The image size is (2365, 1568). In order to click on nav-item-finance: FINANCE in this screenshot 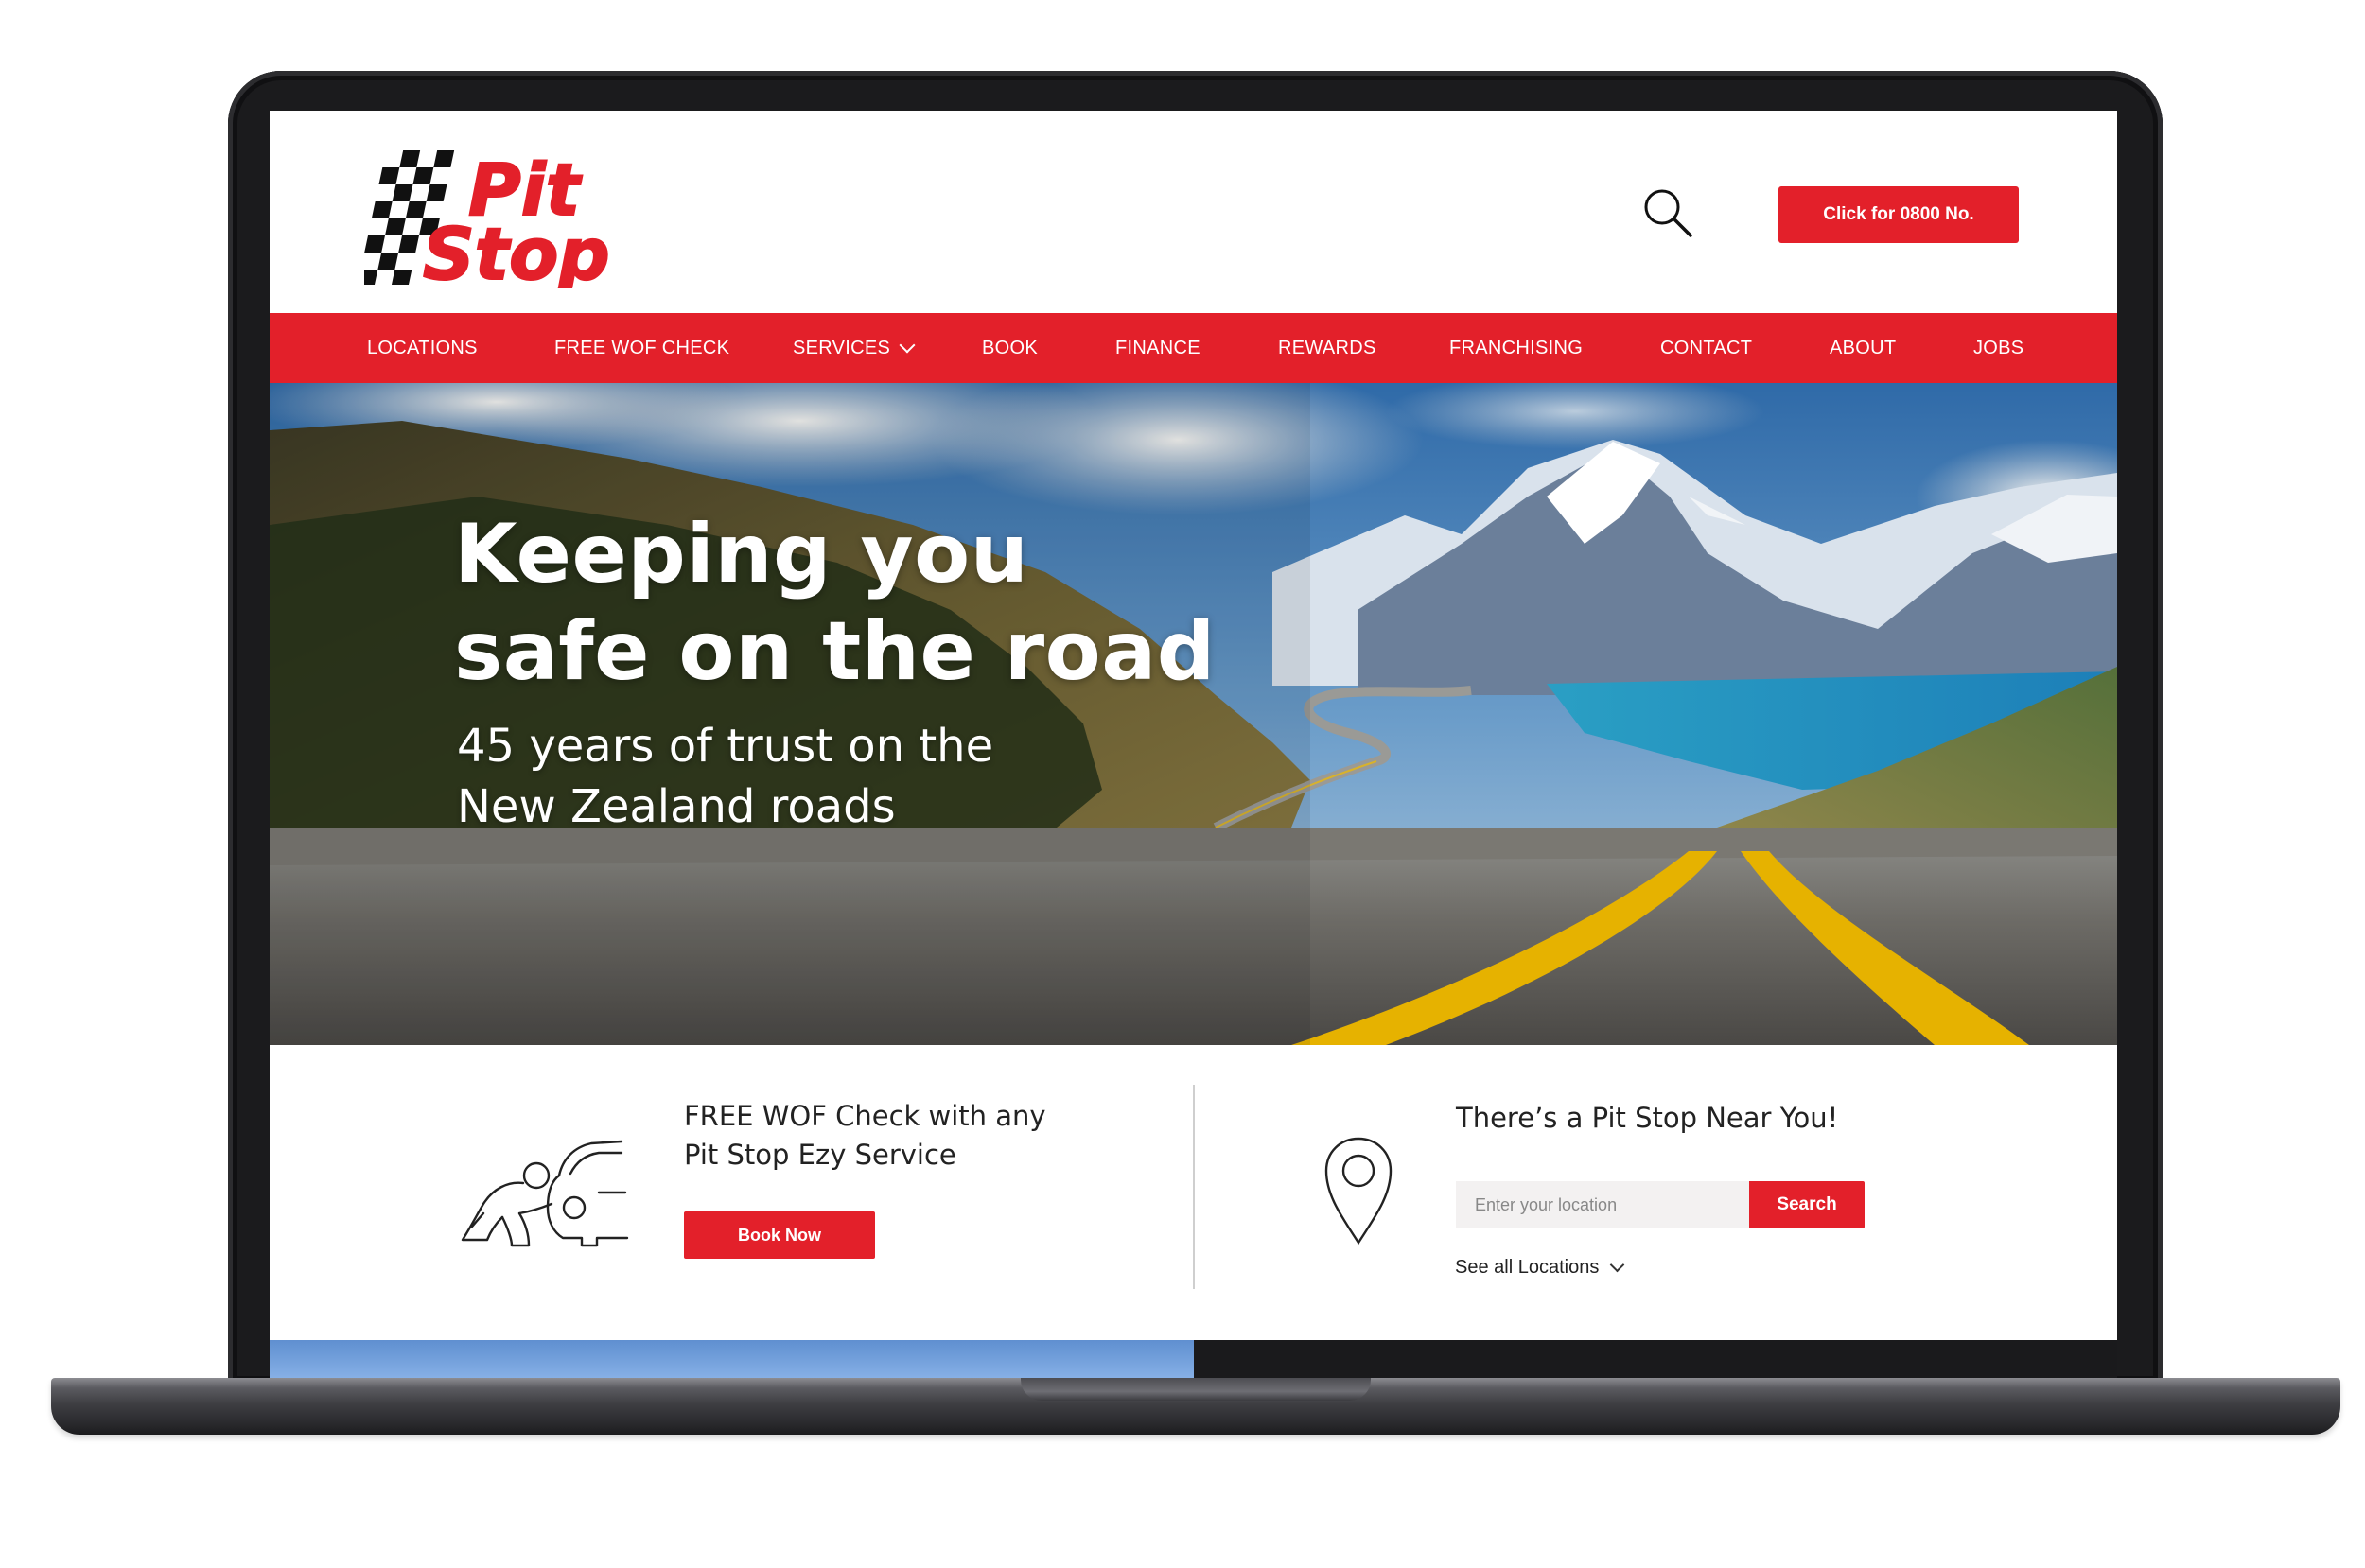, I will do `click(1157, 348)`.